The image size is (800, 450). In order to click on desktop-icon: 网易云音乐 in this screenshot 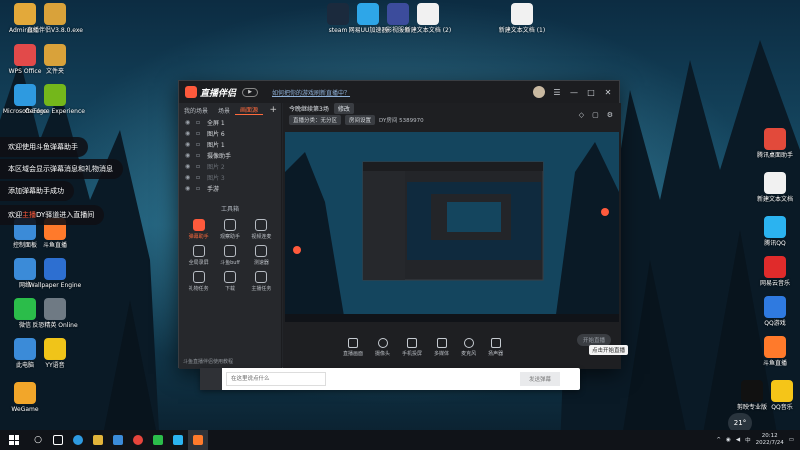, I will do `click(775, 271)`.